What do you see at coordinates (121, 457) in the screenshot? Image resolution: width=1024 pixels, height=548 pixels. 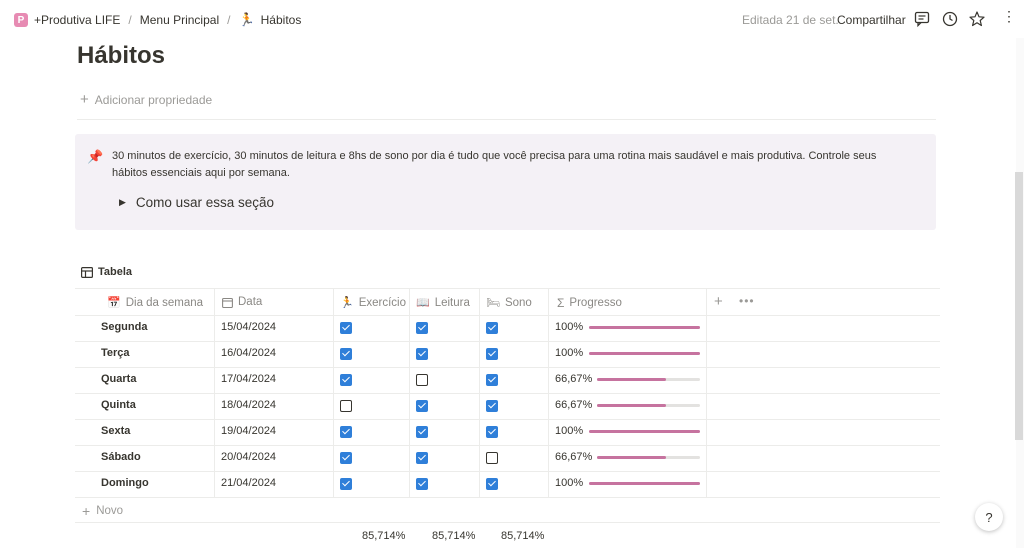 I see `day-cell: Sábado` at bounding box center [121, 457].